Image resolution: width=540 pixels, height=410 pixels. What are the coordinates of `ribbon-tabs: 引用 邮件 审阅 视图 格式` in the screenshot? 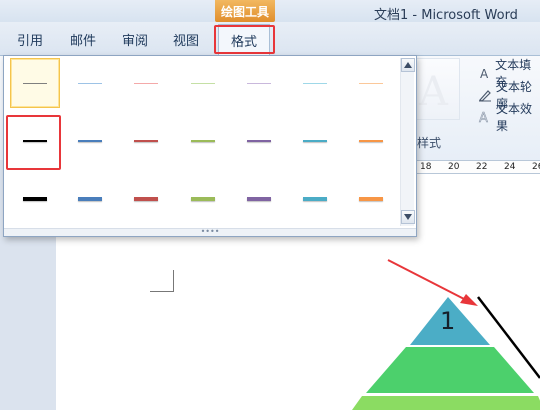 It's located at (270, 39).